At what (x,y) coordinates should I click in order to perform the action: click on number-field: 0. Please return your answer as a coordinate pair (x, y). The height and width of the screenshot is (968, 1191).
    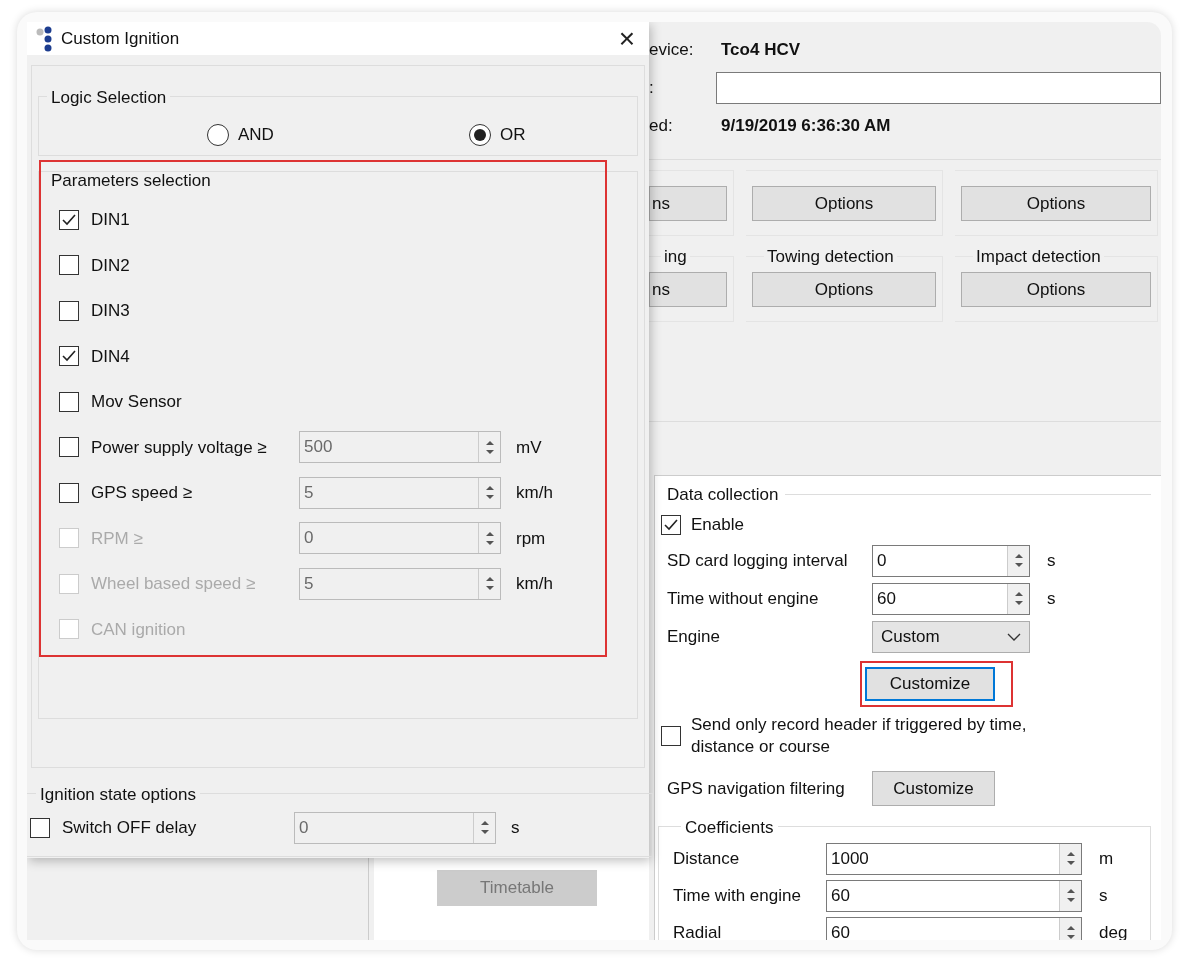
    Looking at the image, I should click on (951, 560).